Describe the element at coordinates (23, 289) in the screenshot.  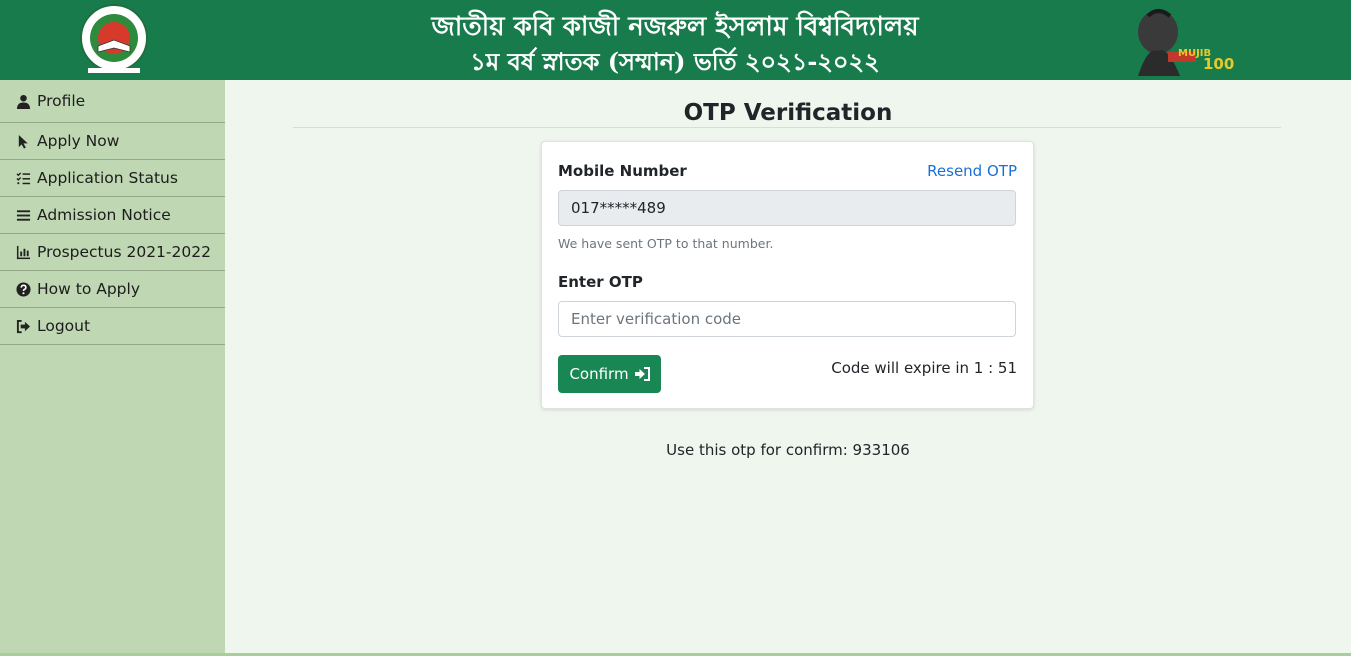
I see `question-circle-icon` at that location.